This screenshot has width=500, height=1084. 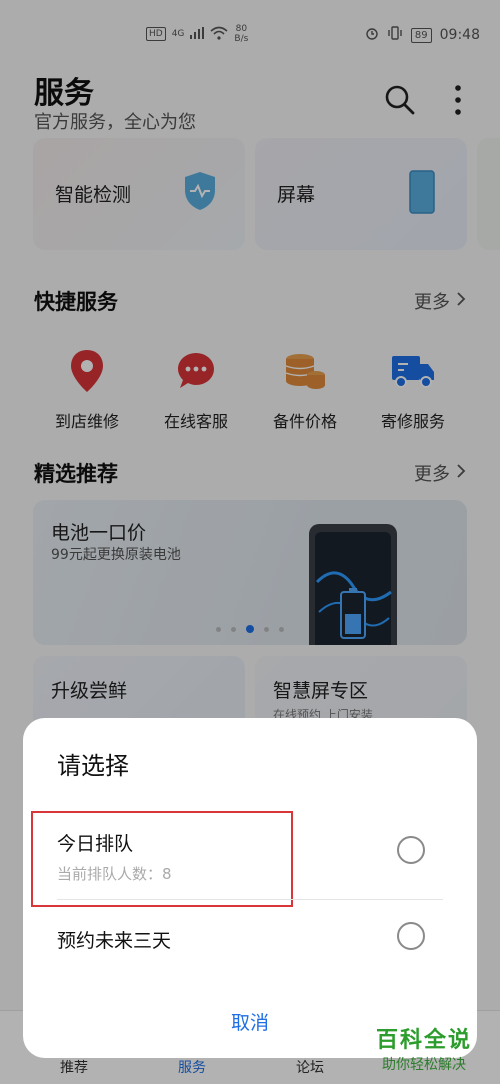 What do you see at coordinates (250, 899) in the screenshot?
I see `divider` at bounding box center [250, 899].